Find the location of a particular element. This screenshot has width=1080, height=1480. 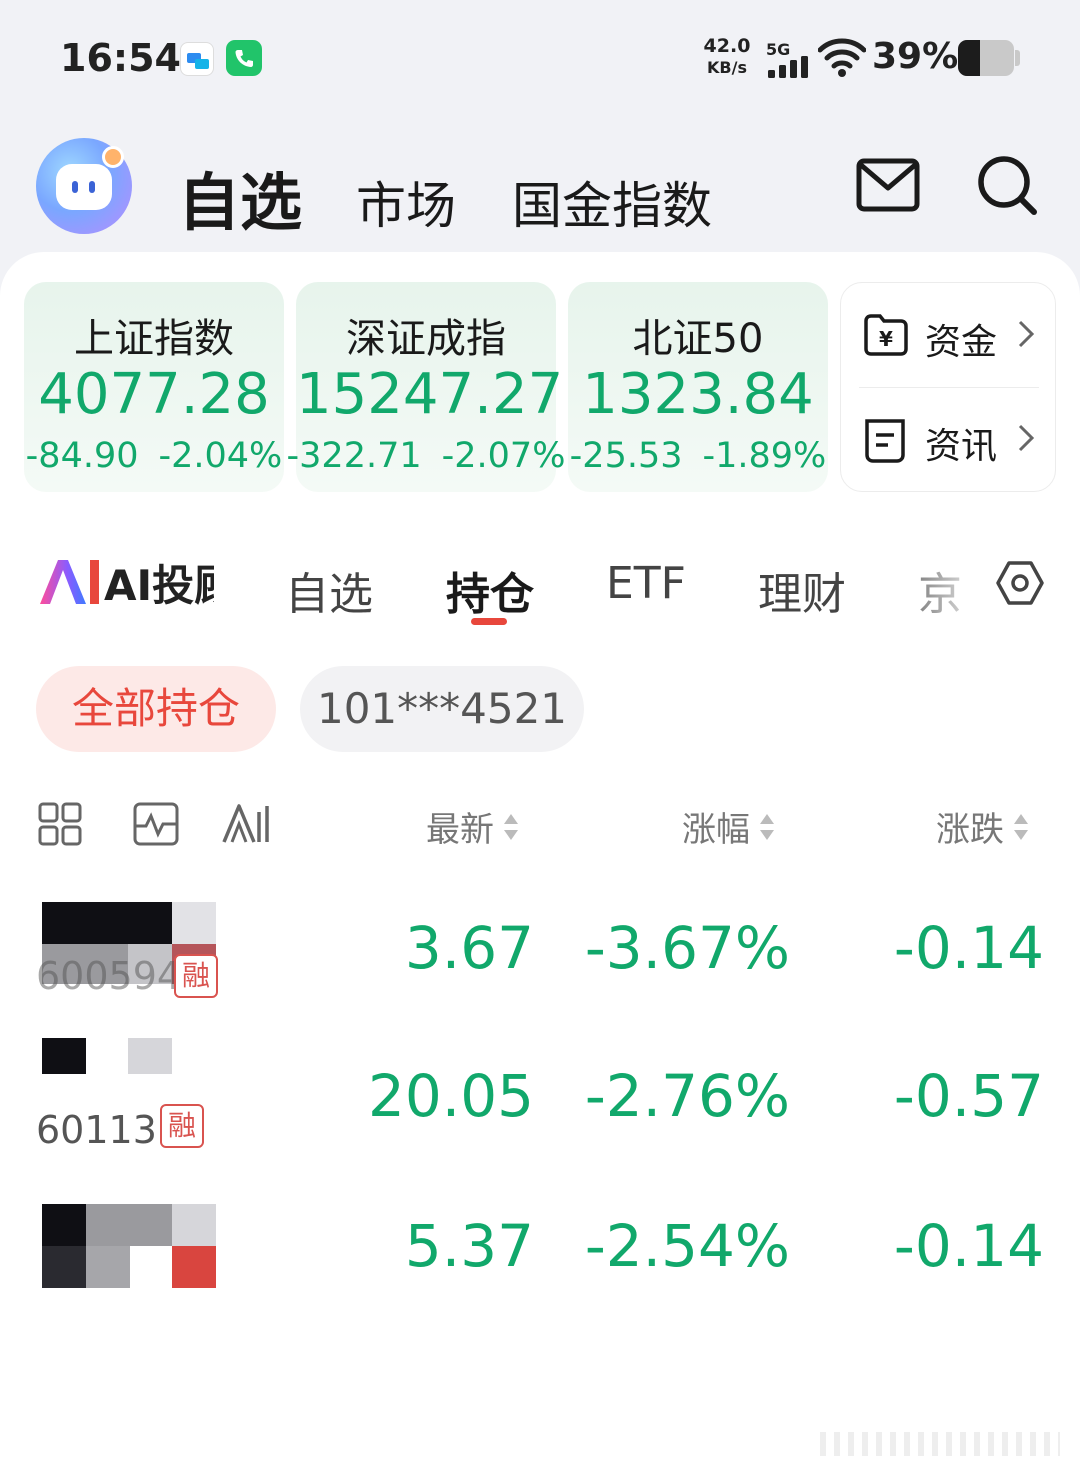

ai-advisor-brand: AI投顾 is located at coordinates (159, 585).